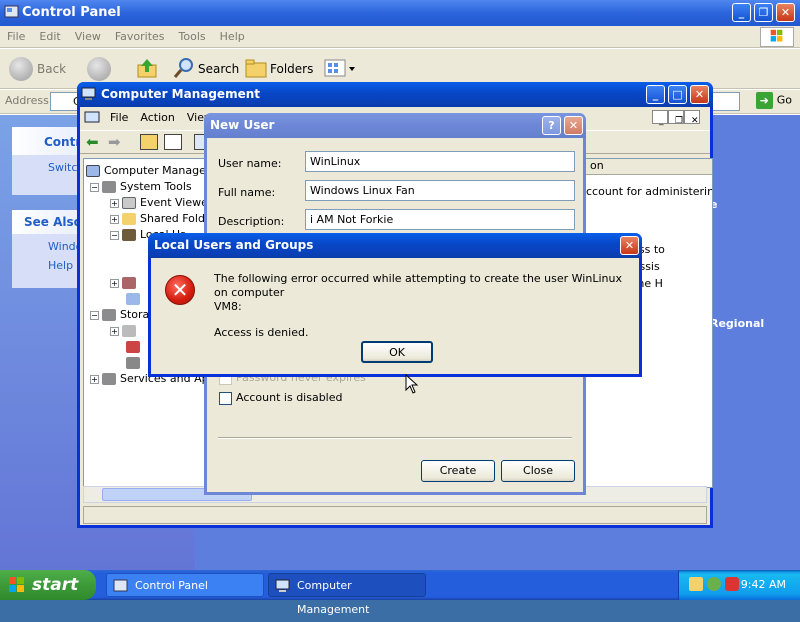 The width and height of the screenshot is (800, 622). Describe the element at coordinates (129, 203) in the screenshot. I see `event-viewer-icon` at that location.